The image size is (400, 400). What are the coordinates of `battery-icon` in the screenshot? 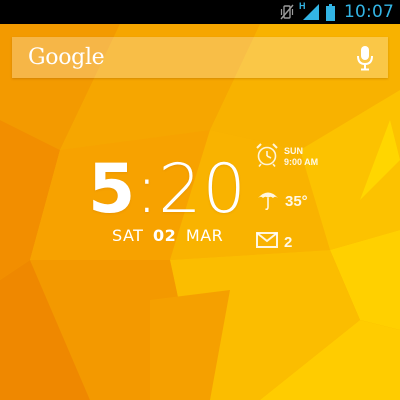 It's located at (330, 12).